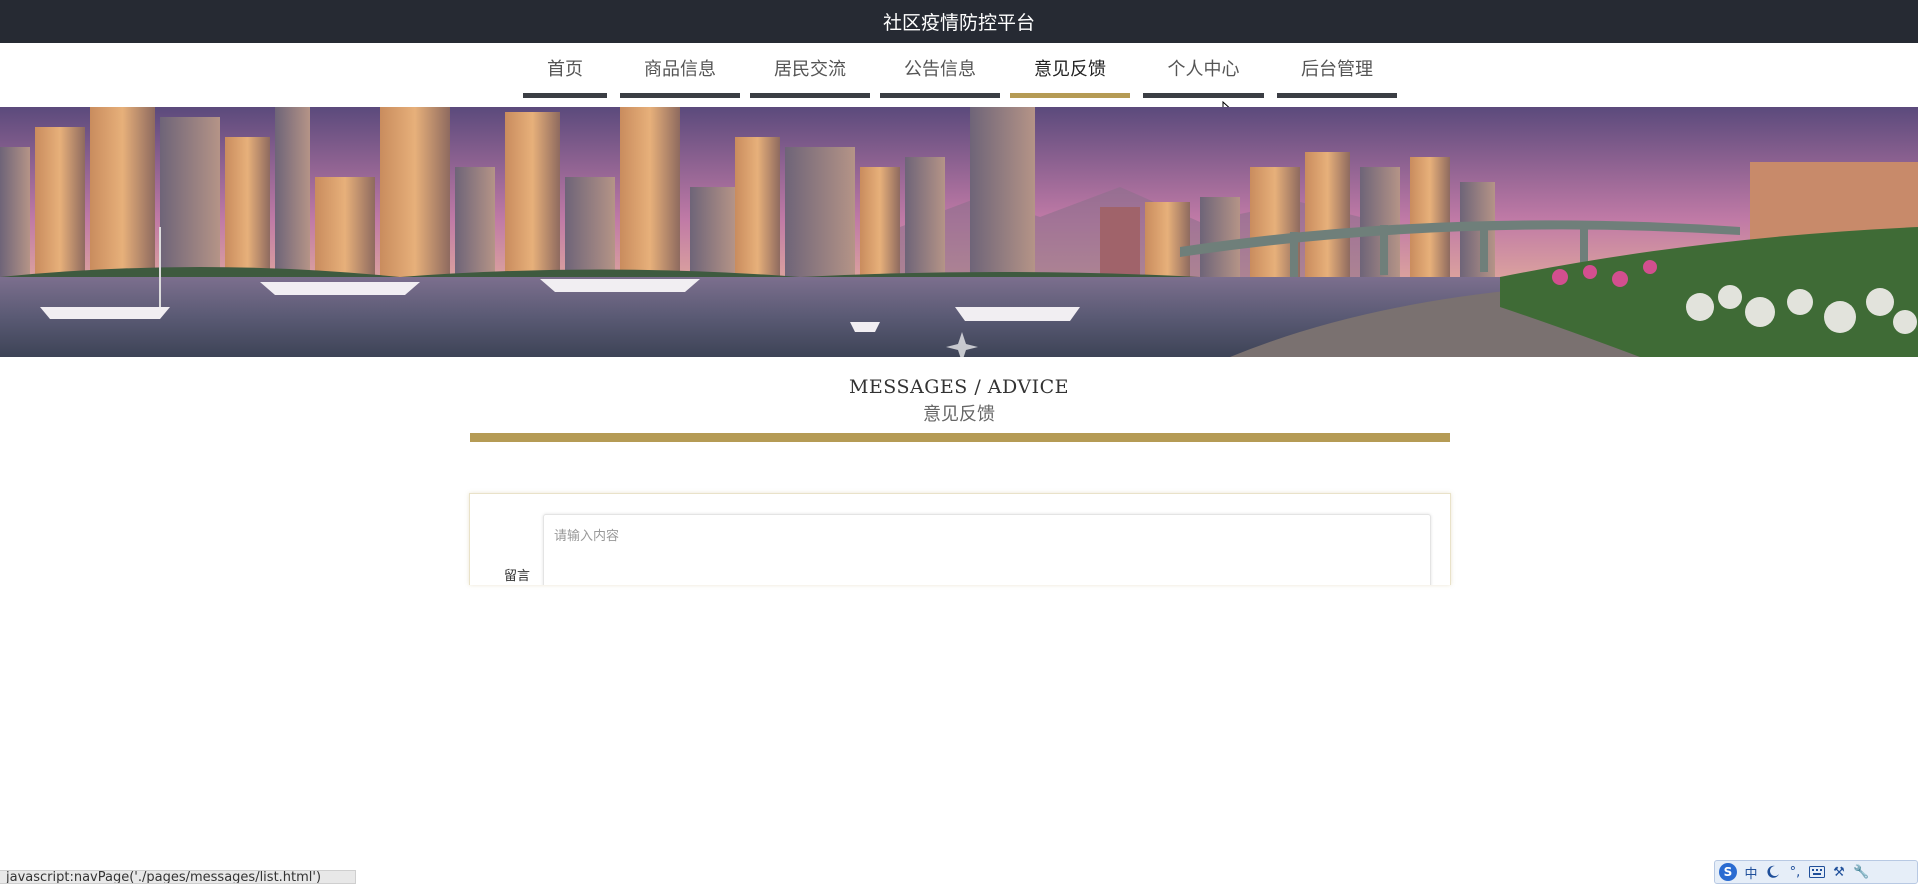 Image resolution: width=1918 pixels, height=884 pixels. I want to click on nav-item-personal-center: 个人中心, so click(1203, 70).